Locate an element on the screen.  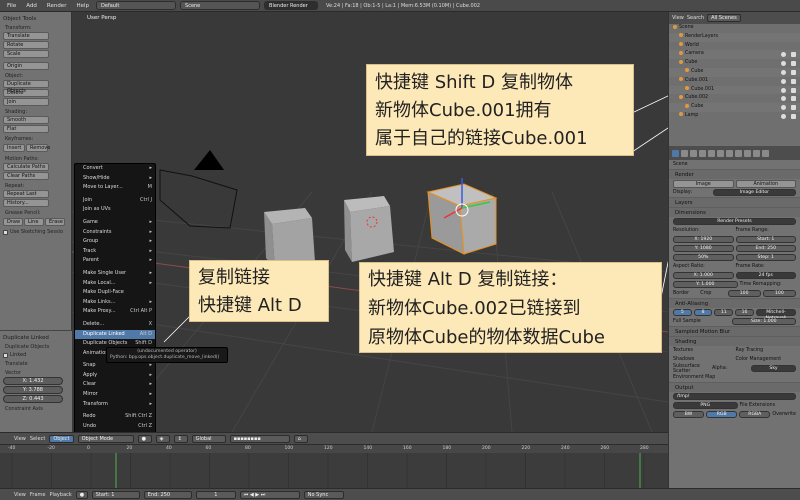
color-bw-button: BW is located at coordinates (689, 414).